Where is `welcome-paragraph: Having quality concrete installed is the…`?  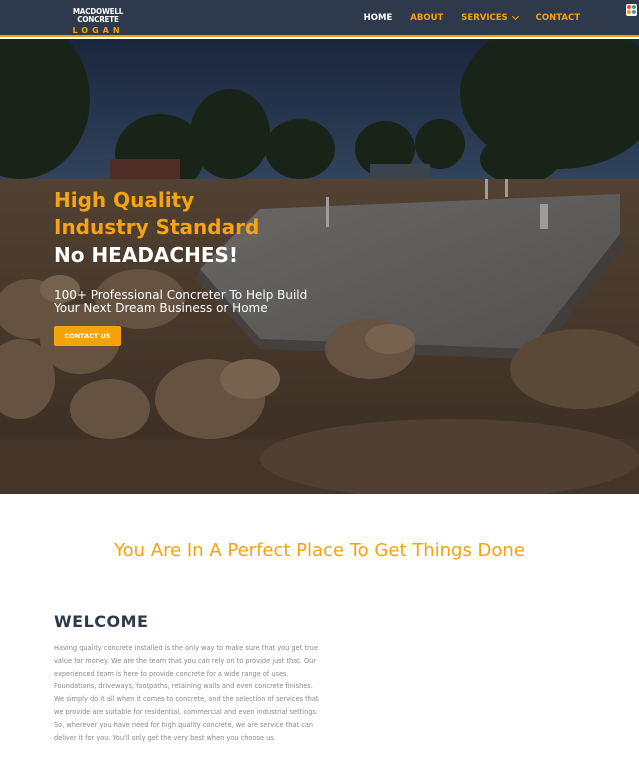
welcome-paragraph: Having quality concrete installed is the… is located at coordinates (186, 693).